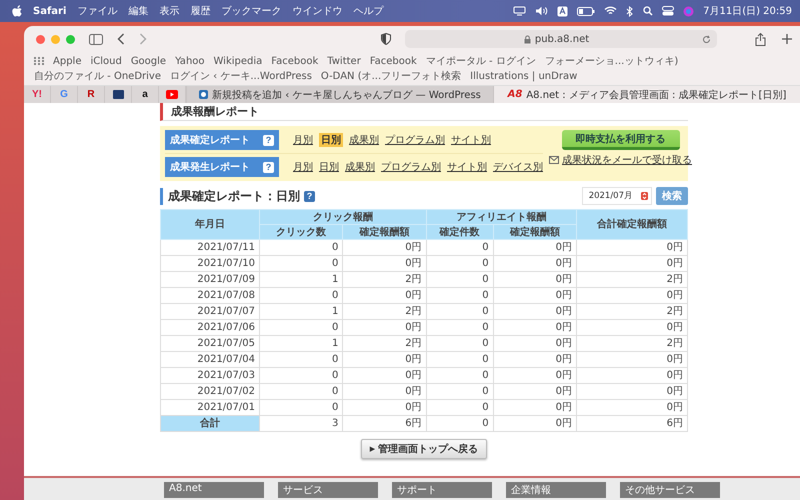 The height and width of the screenshot is (500, 800). I want to click on battery-icon, so click(586, 11).